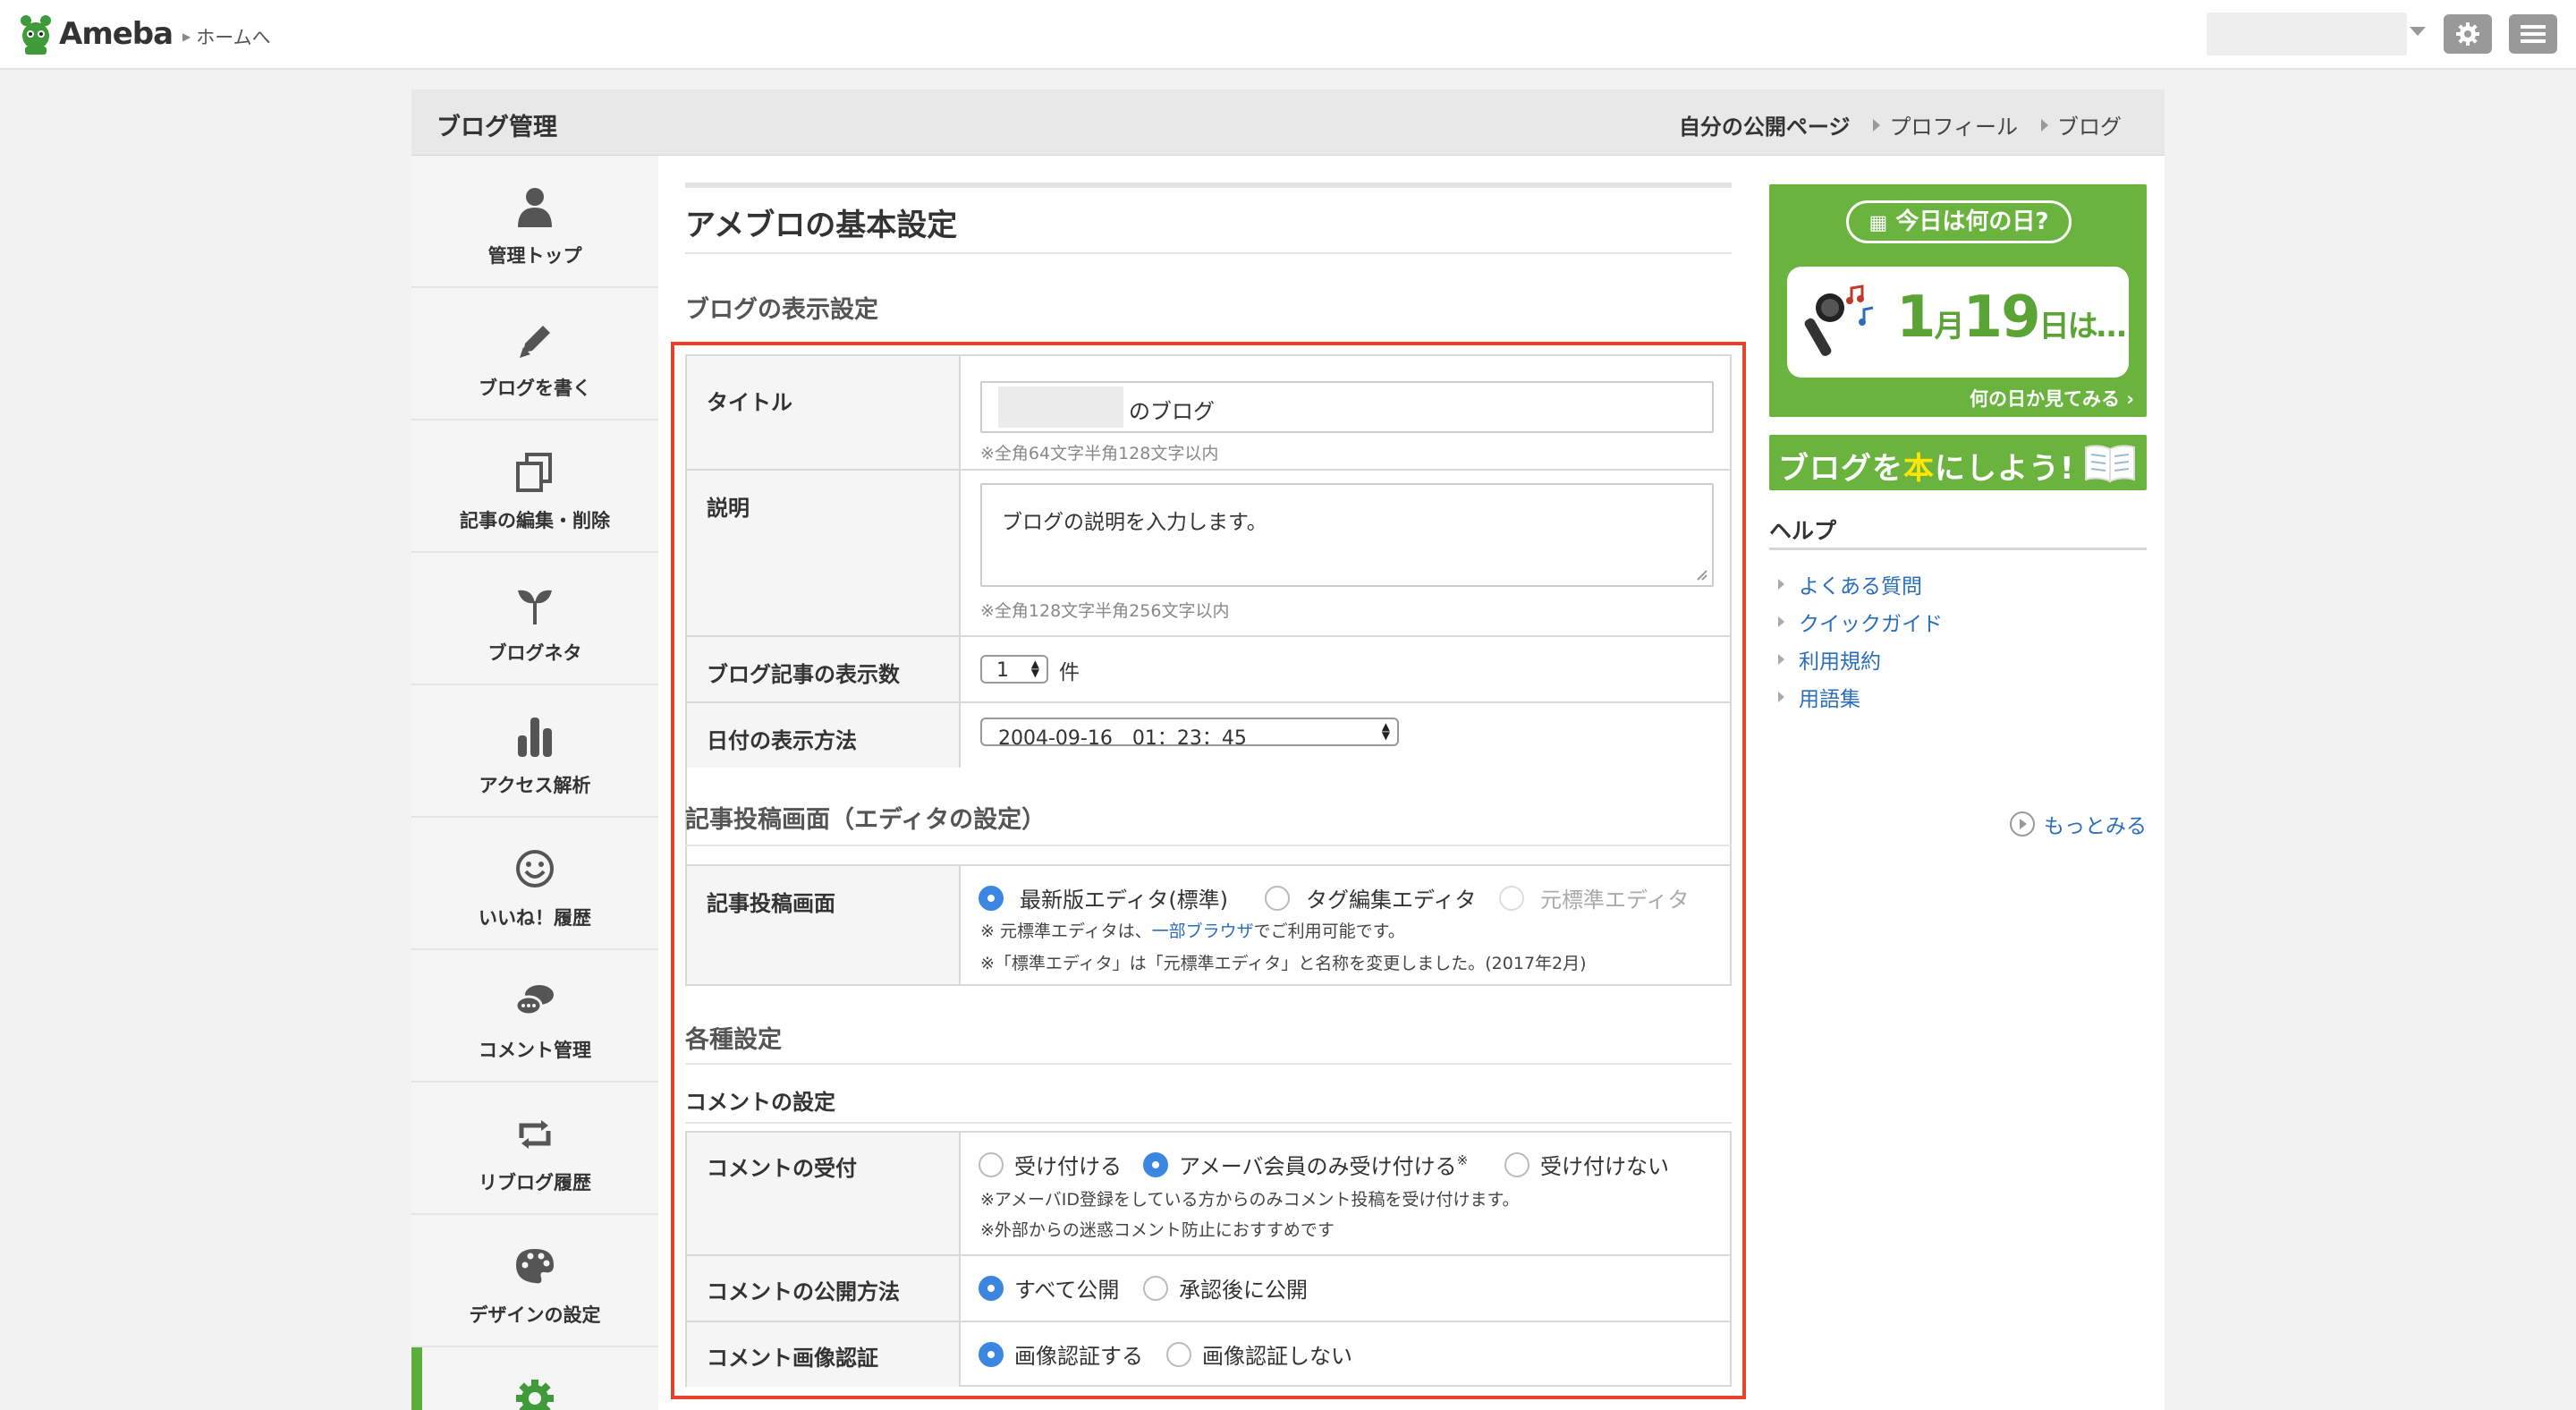 This screenshot has height=1410, width=2576. What do you see at coordinates (1860, 587) in the screenshot?
I see `help-link-label: よくある質問` at bounding box center [1860, 587].